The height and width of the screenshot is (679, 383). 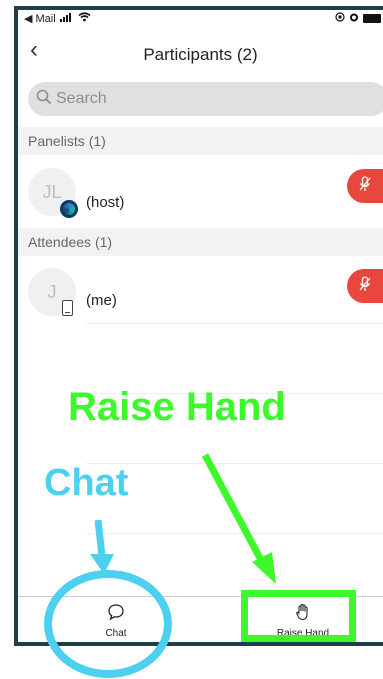 What do you see at coordinates (177, 407) in the screenshot?
I see `raise-hand-annotation: Raise Hand` at bounding box center [177, 407].